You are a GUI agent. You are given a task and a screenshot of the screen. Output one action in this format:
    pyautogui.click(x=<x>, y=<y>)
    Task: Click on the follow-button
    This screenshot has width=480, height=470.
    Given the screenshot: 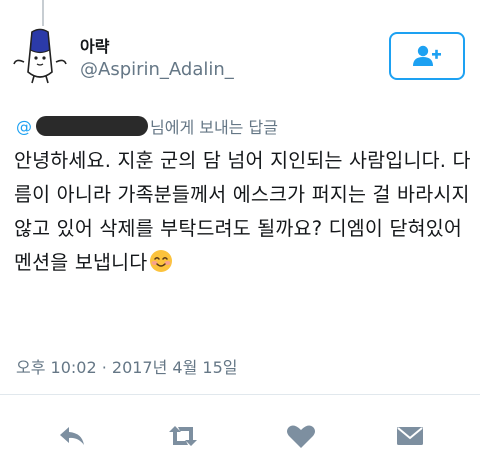 What is the action you would take?
    pyautogui.click(x=427, y=56)
    